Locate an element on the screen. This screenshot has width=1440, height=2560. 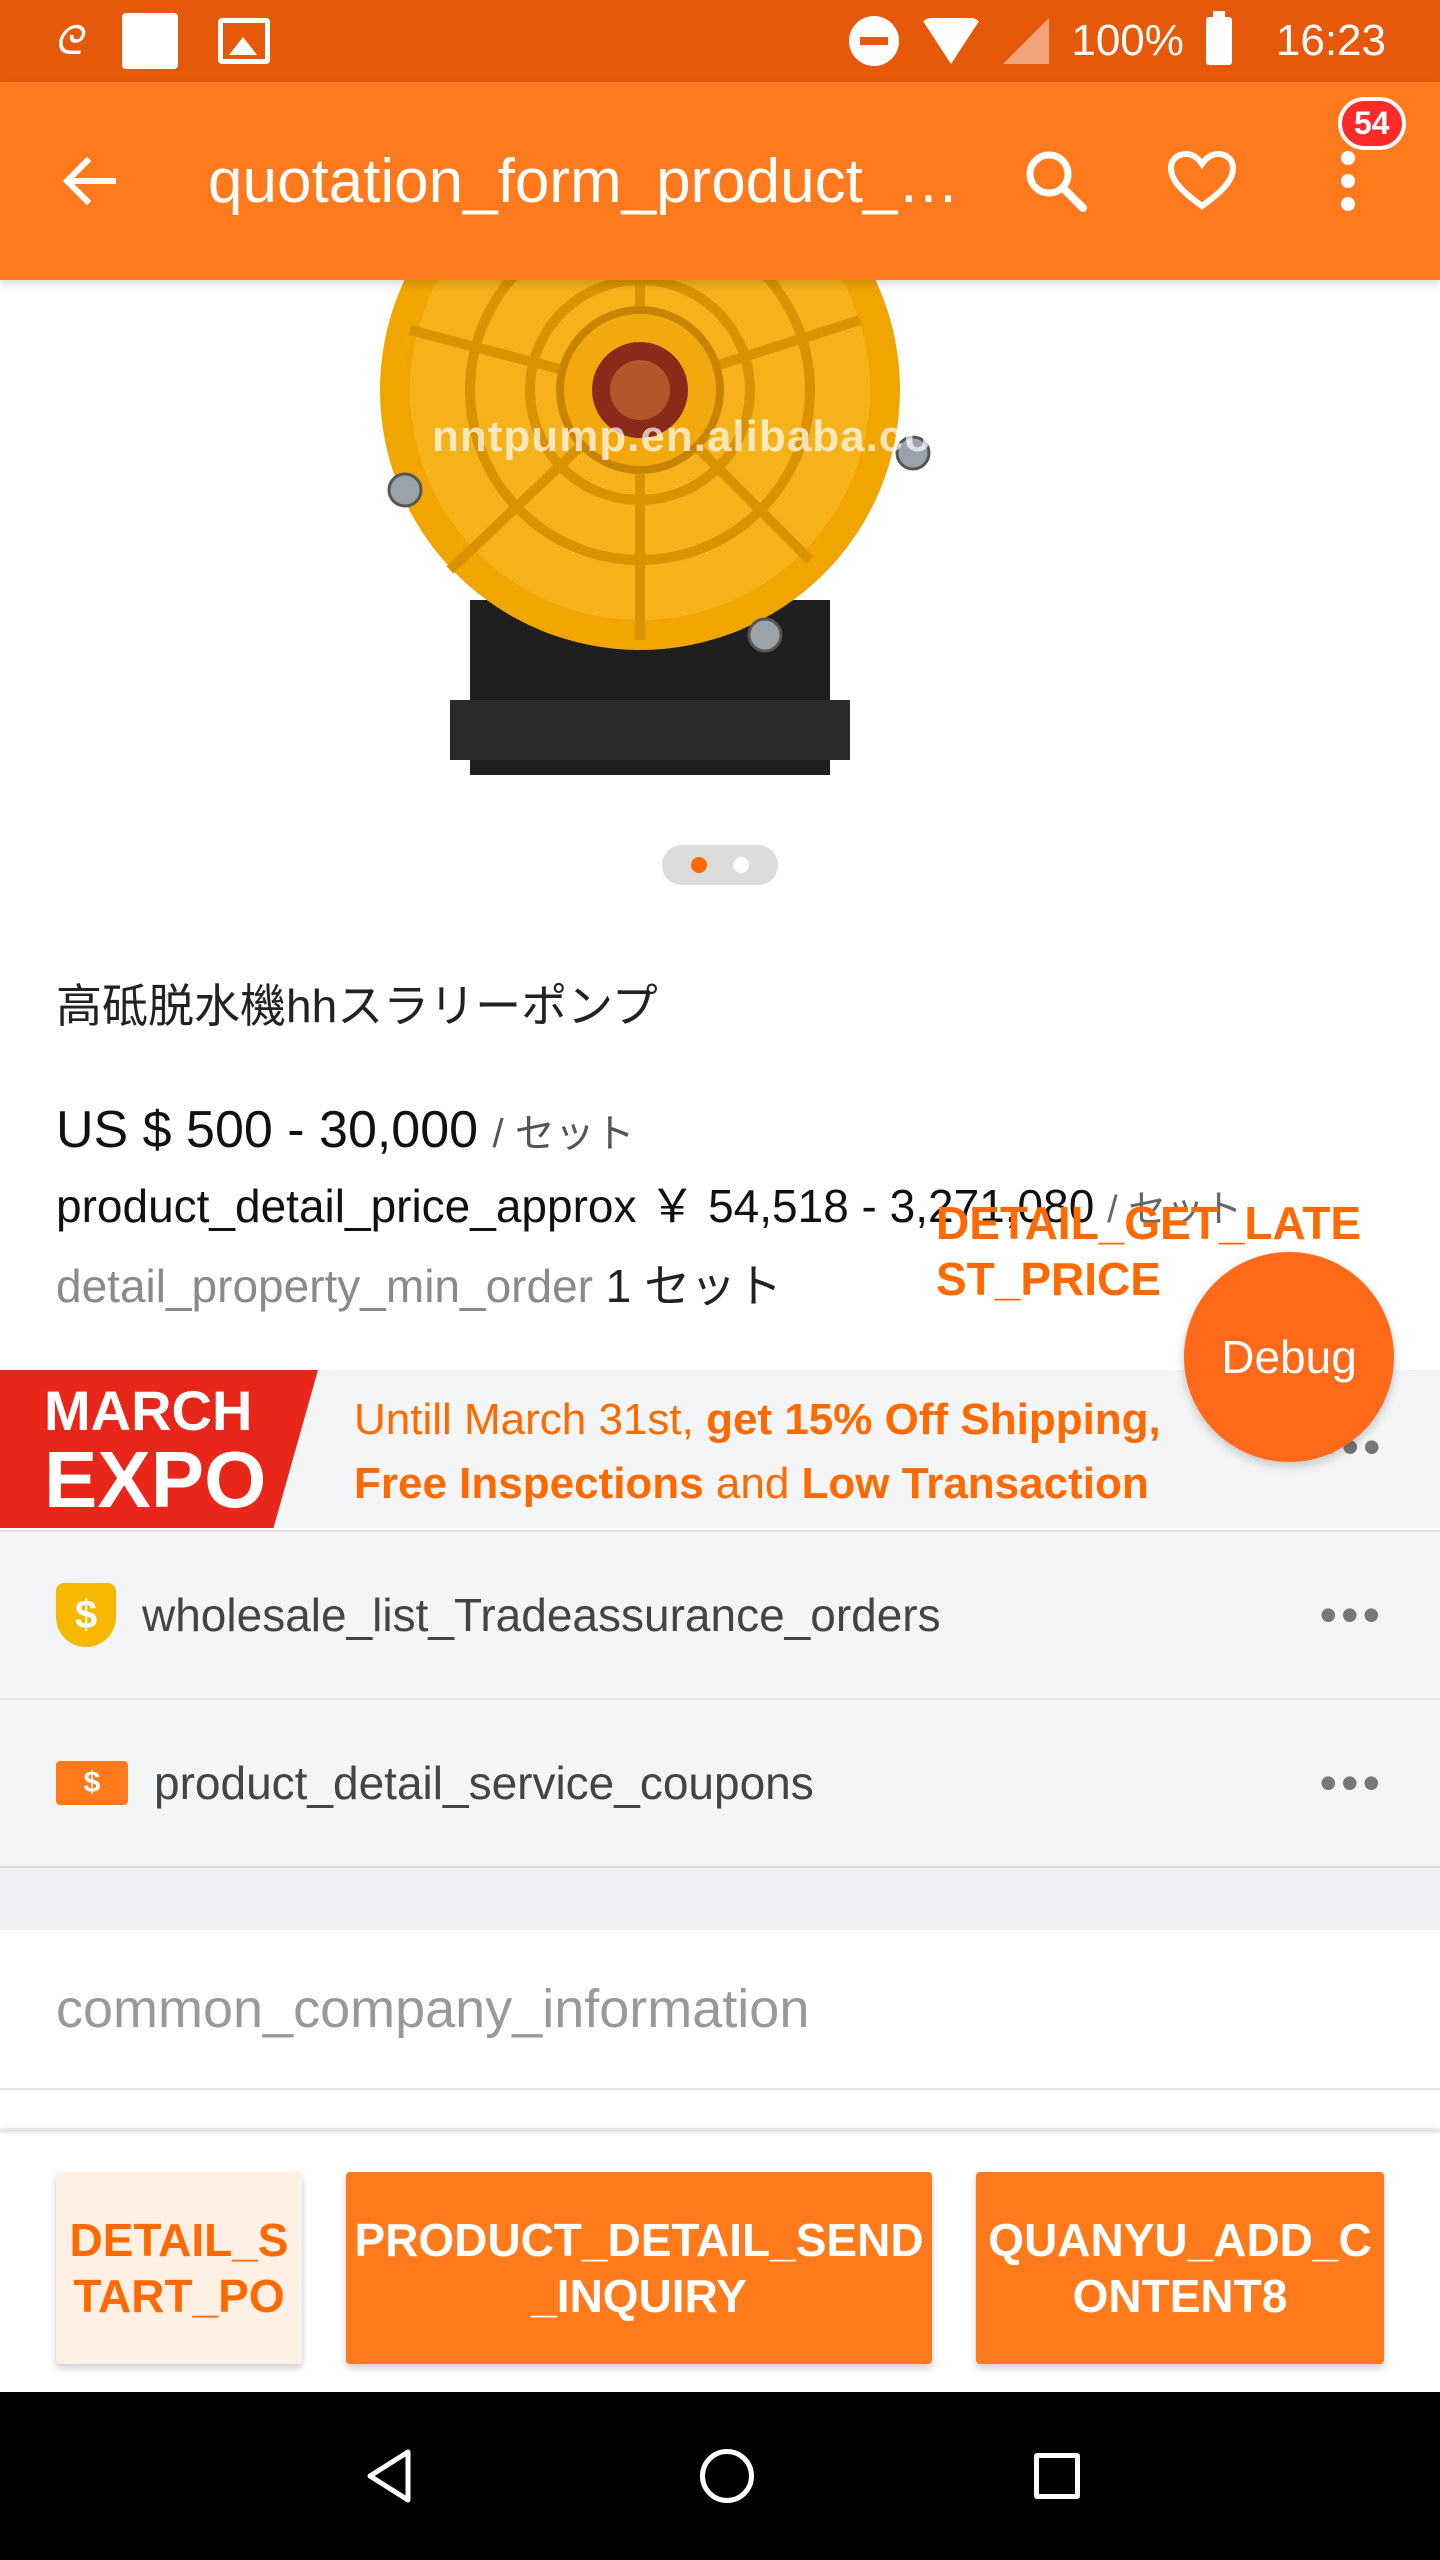
image-notification-icon is located at coordinates (244, 41).